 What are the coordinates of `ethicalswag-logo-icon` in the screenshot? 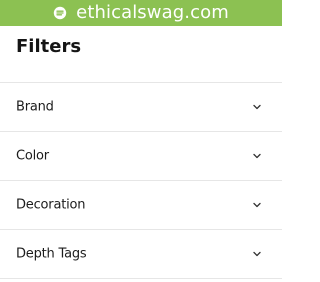 It's located at (60, 13).